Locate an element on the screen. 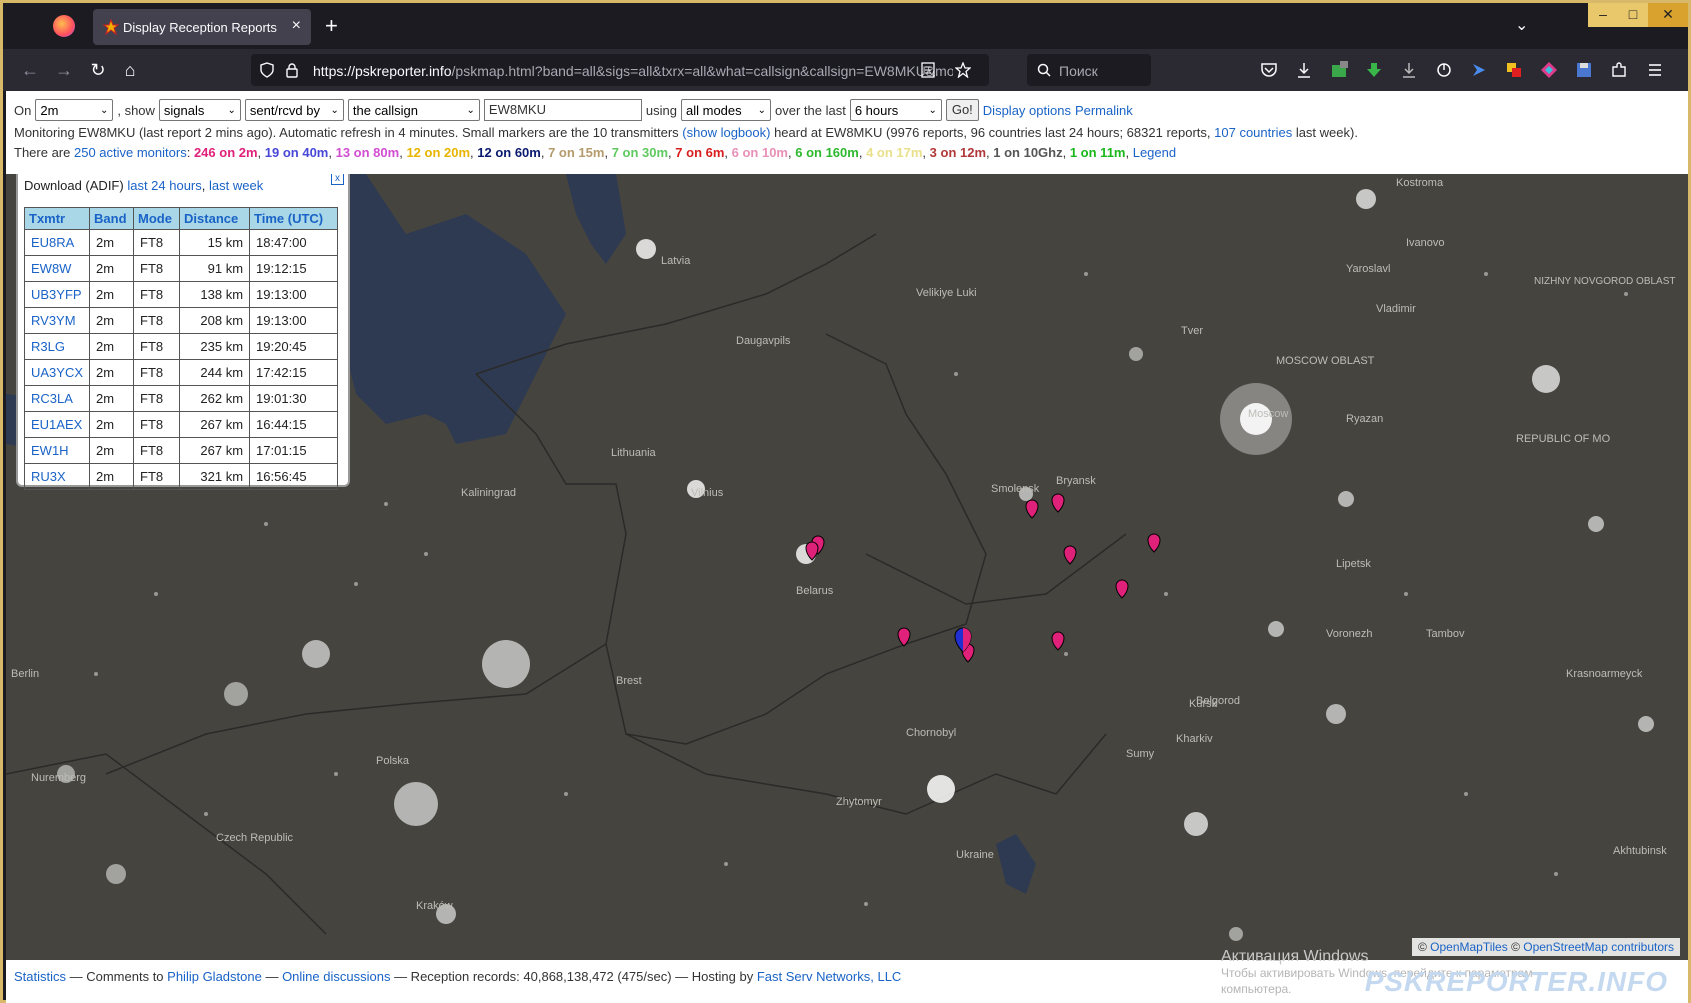  list-tabs-icon: ⌄ is located at coordinates (1521, 25).